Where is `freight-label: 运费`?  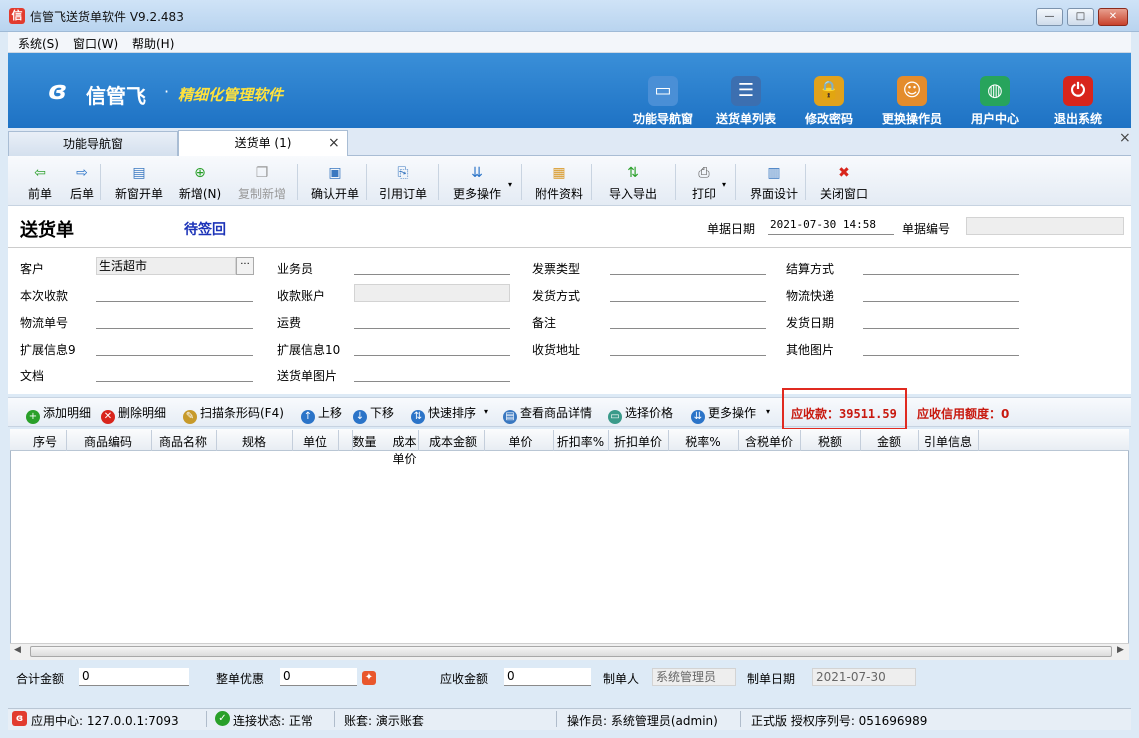
freight-label: 运费 is located at coordinates (289, 323).